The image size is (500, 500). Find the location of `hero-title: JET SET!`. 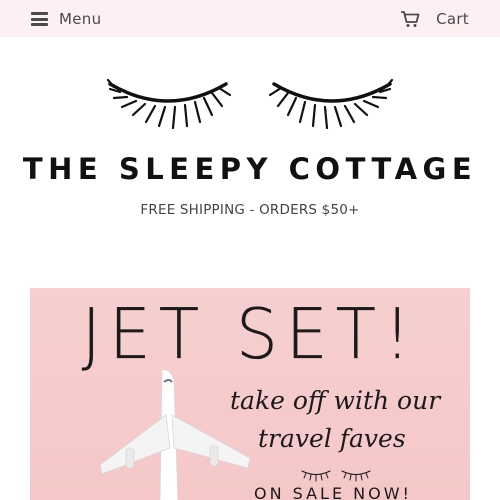

hero-title: JET SET! is located at coordinates (250, 334).